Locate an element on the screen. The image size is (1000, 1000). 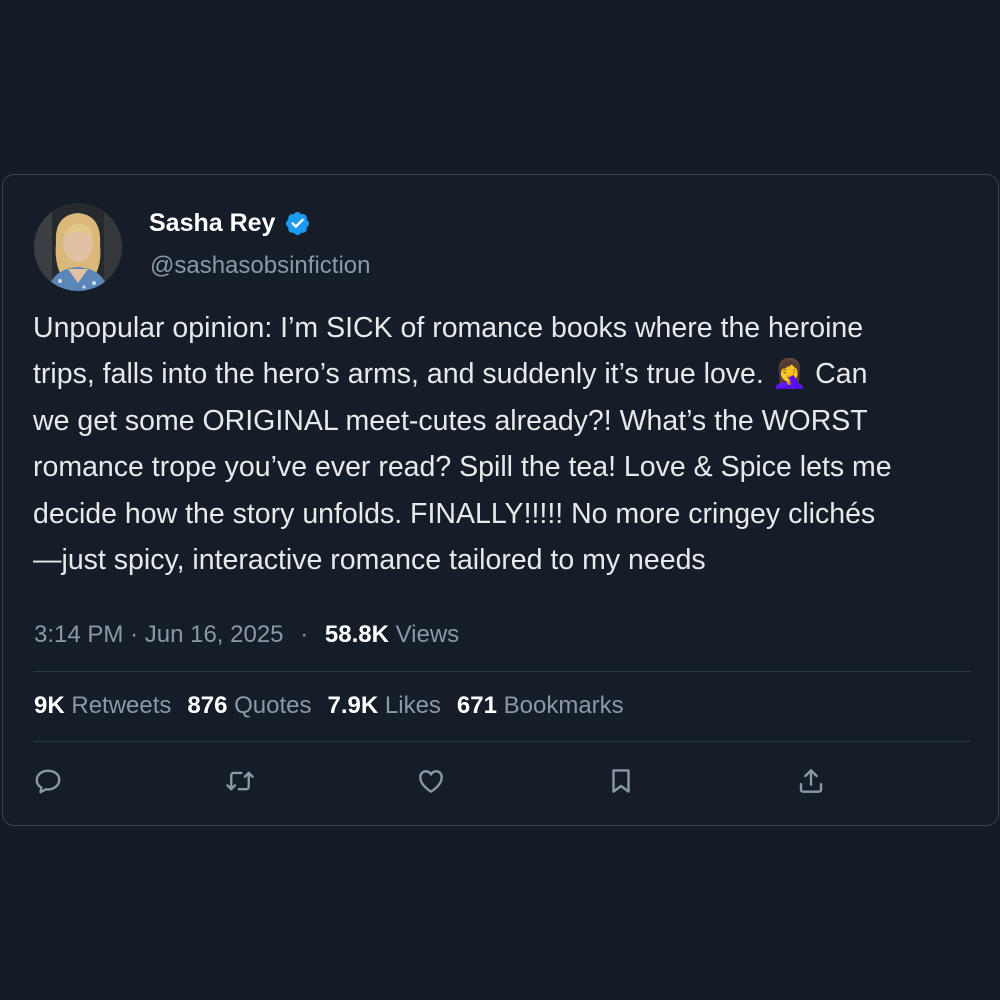
quotes-count: 876 is located at coordinates (207, 705).